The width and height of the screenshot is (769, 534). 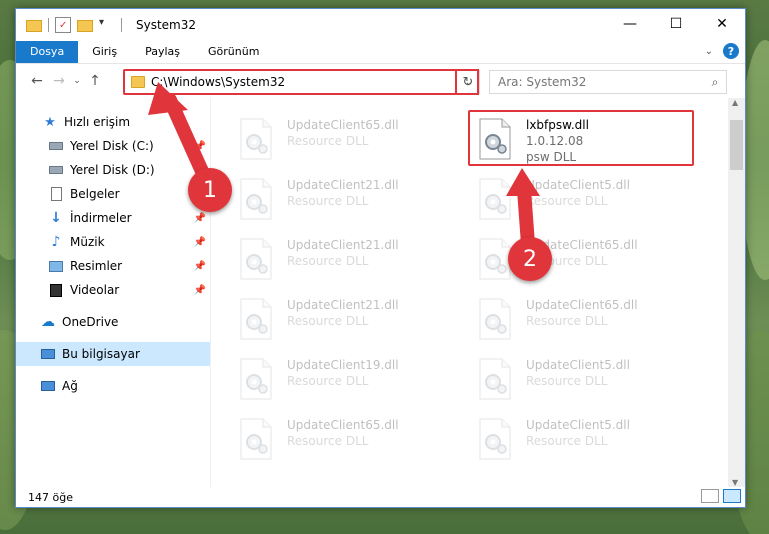 What do you see at coordinates (630, 24) in the screenshot?
I see `minimize-button: —` at bounding box center [630, 24].